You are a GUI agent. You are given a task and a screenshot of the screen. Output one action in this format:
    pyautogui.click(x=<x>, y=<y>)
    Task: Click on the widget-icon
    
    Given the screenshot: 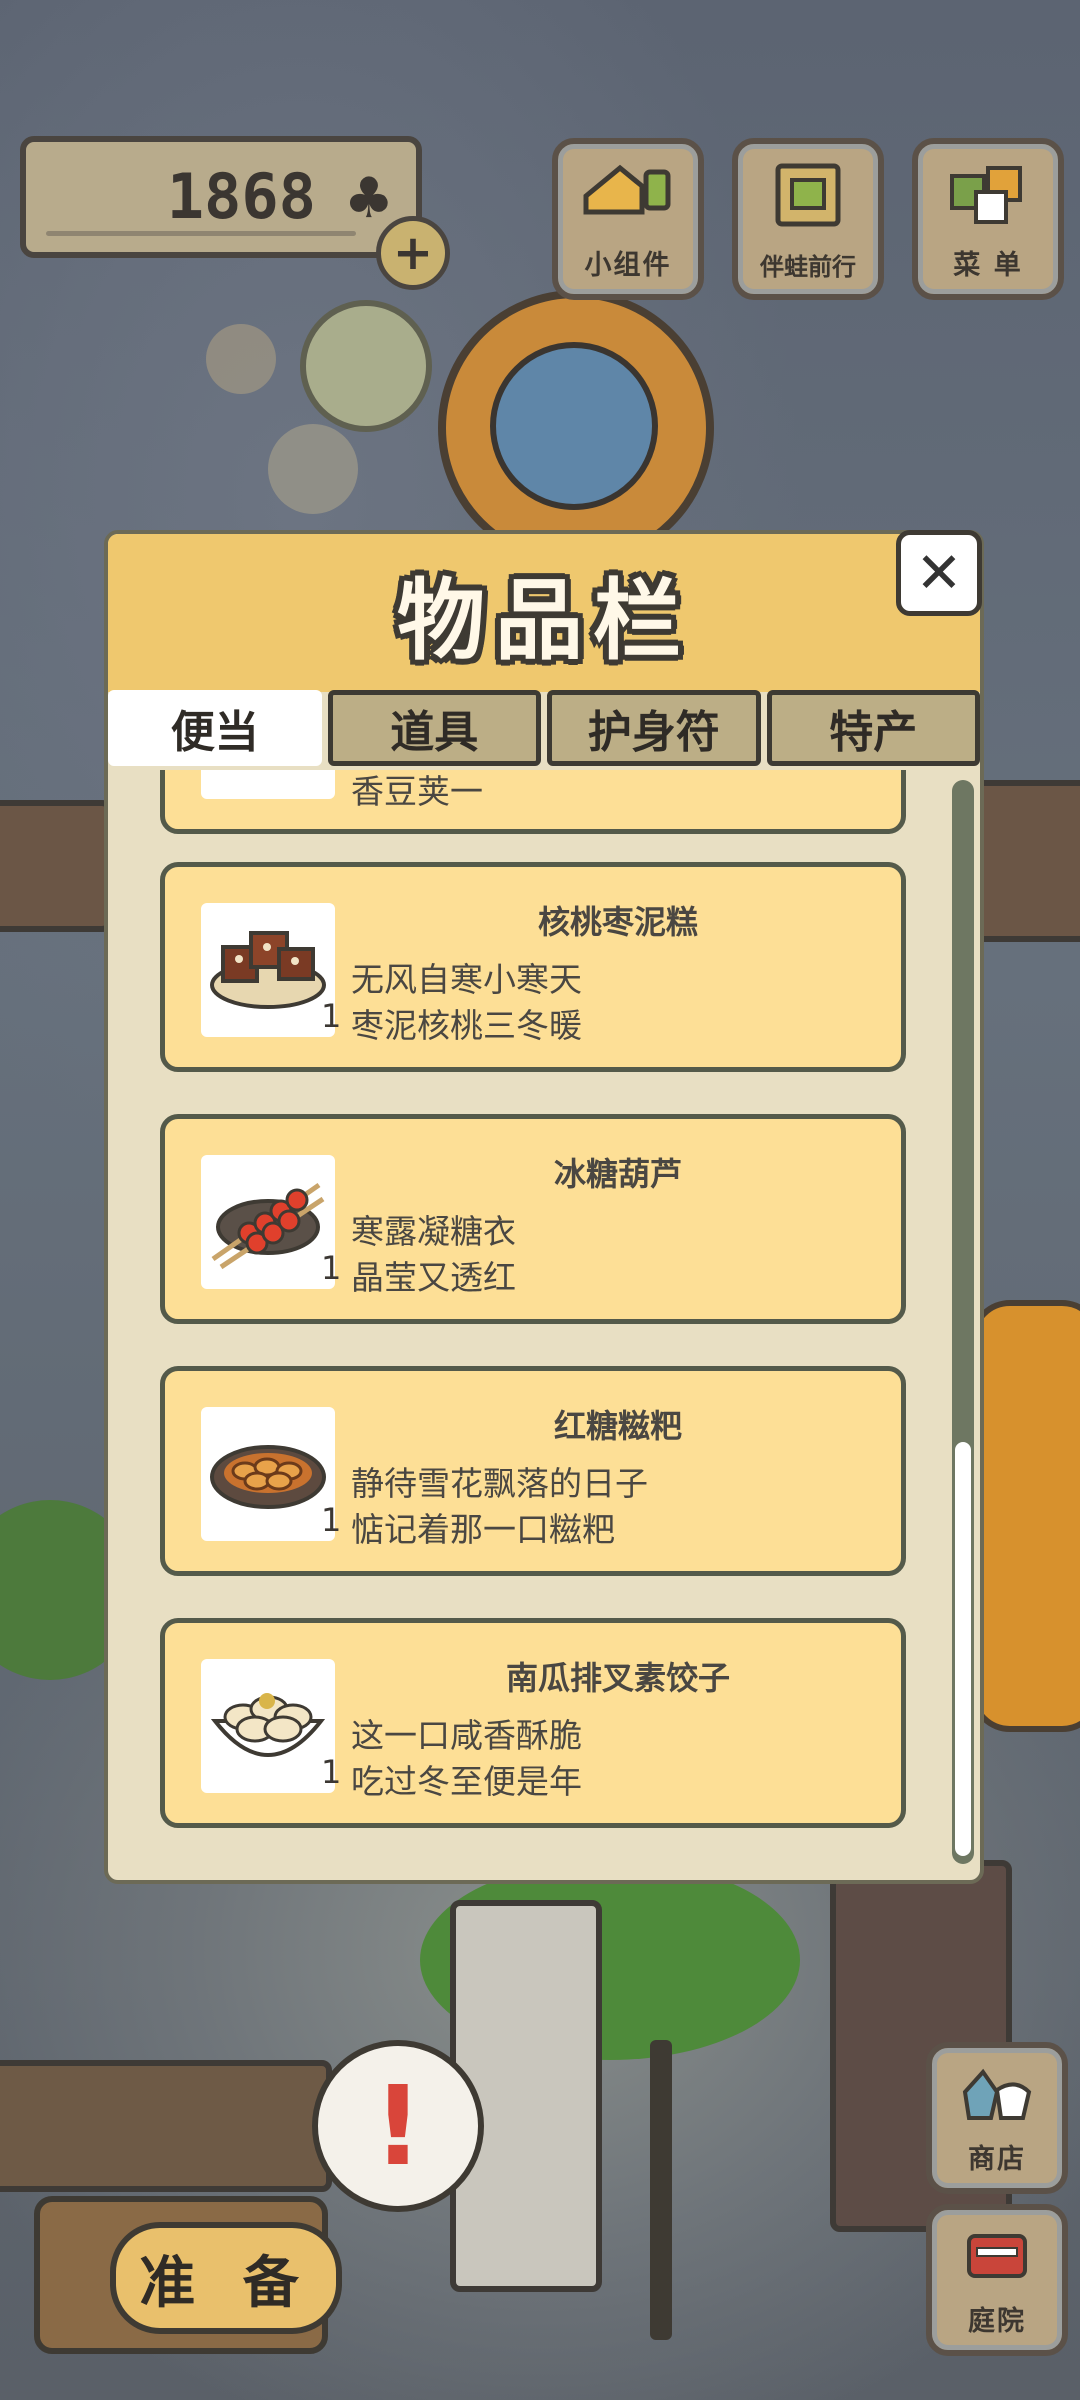 What is the action you would take?
    pyautogui.click(x=628, y=196)
    